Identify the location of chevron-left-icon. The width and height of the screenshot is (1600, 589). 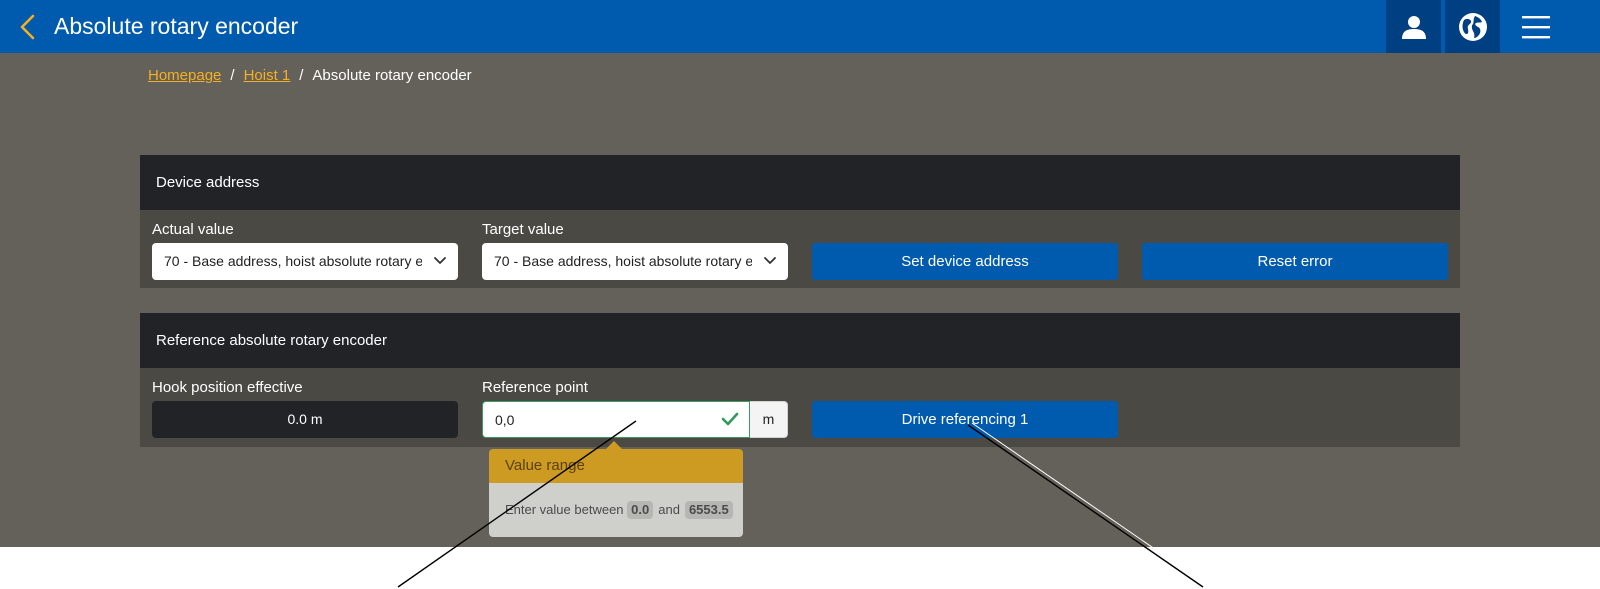
(27, 27).